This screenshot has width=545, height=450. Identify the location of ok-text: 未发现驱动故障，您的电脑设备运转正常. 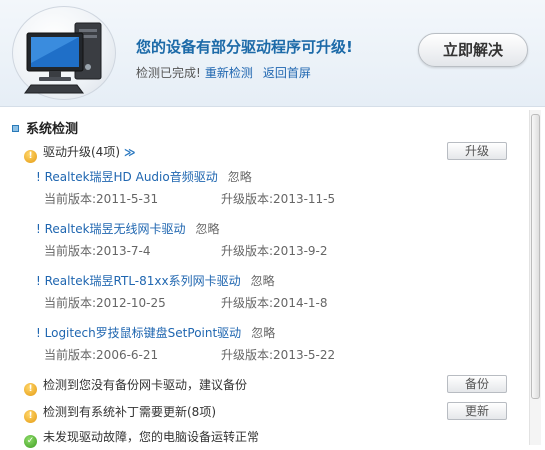
(151, 437).